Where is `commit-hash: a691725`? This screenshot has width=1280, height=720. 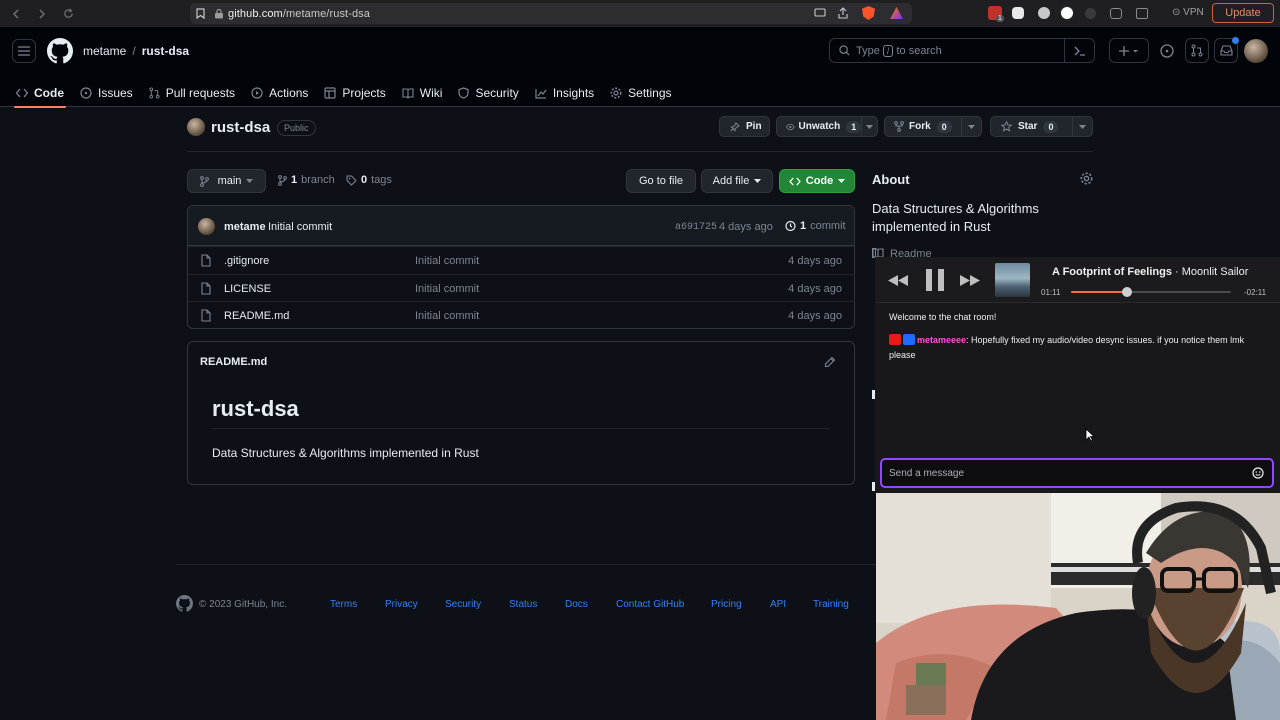
commit-hash: a691725 is located at coordinates (696, 227).